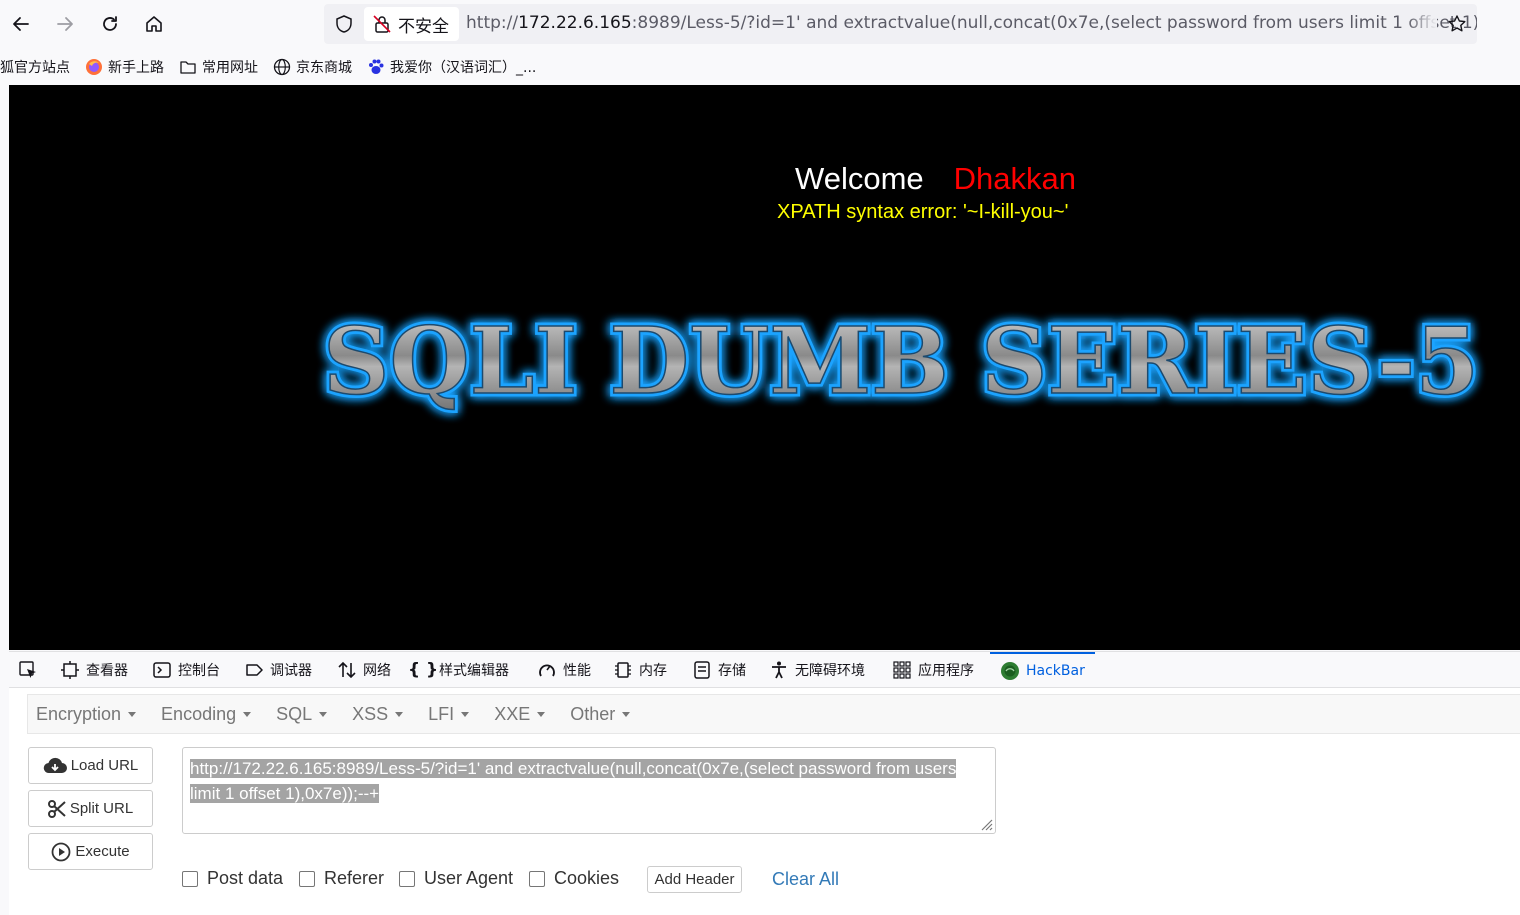 This screenshot has width=1520, height=915. I want to click on play-circle-icon, so click(61, 852).